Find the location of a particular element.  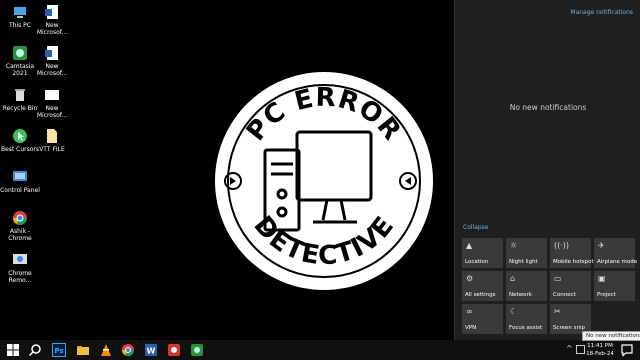

settings-icon: ⚙ is located at coordinates (470, 278).